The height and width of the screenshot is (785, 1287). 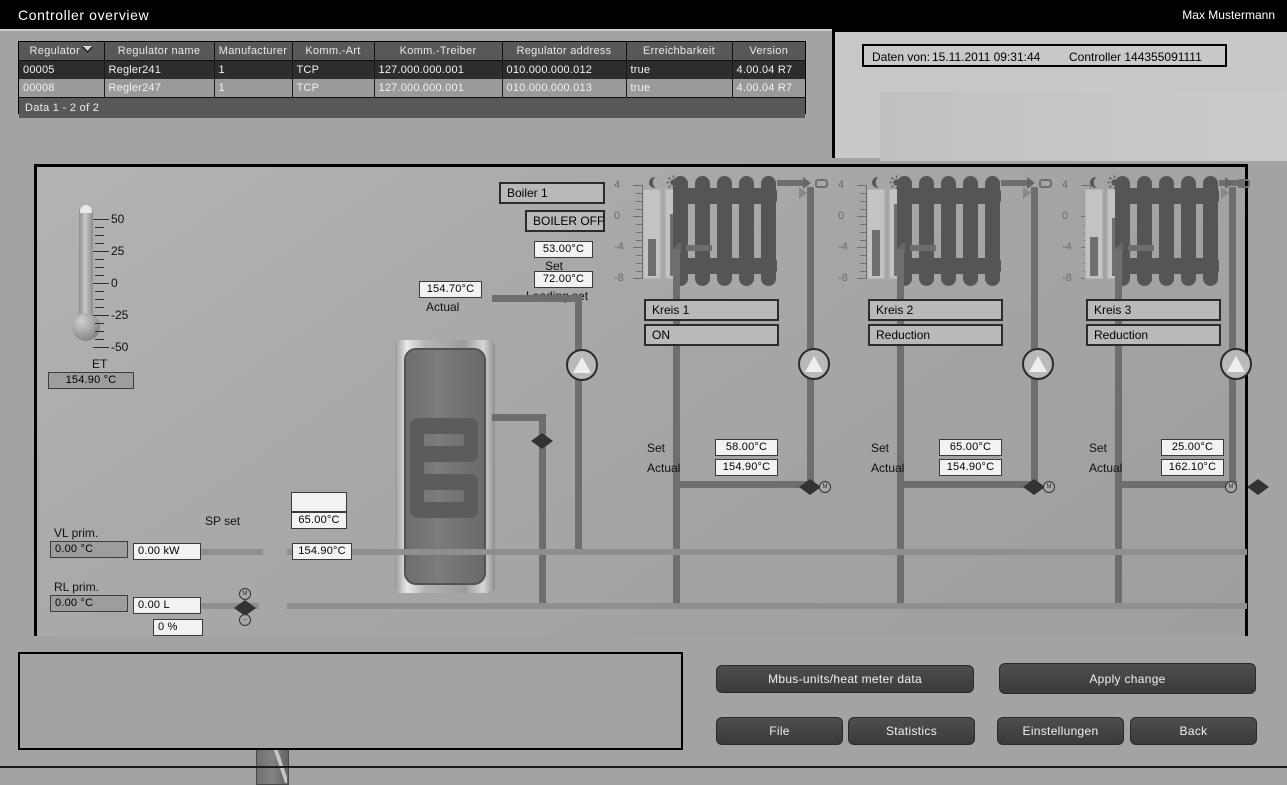 What do you see at coordinates (1083, 126) in the screenshot?
I see `info-panel-shade` at bounding box center [1083, 126].